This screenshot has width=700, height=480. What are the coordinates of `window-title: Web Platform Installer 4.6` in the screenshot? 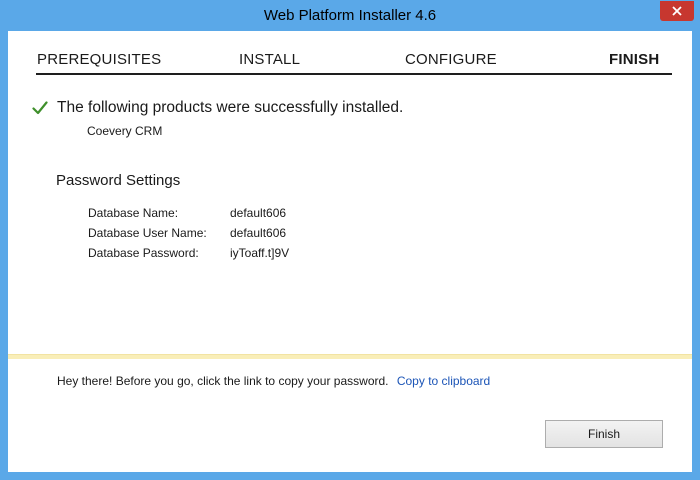 It's located at (350, 15).